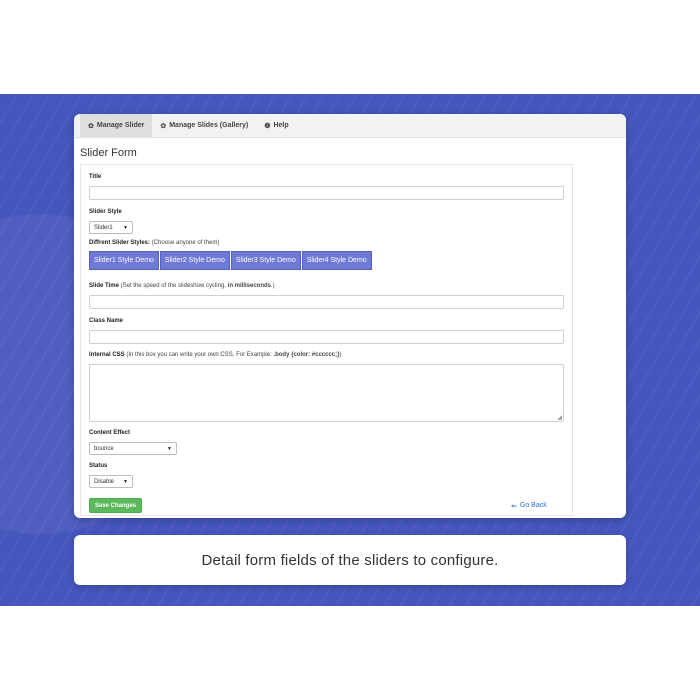  I want to click on class-name-label: Class Name, so click(106, 321).